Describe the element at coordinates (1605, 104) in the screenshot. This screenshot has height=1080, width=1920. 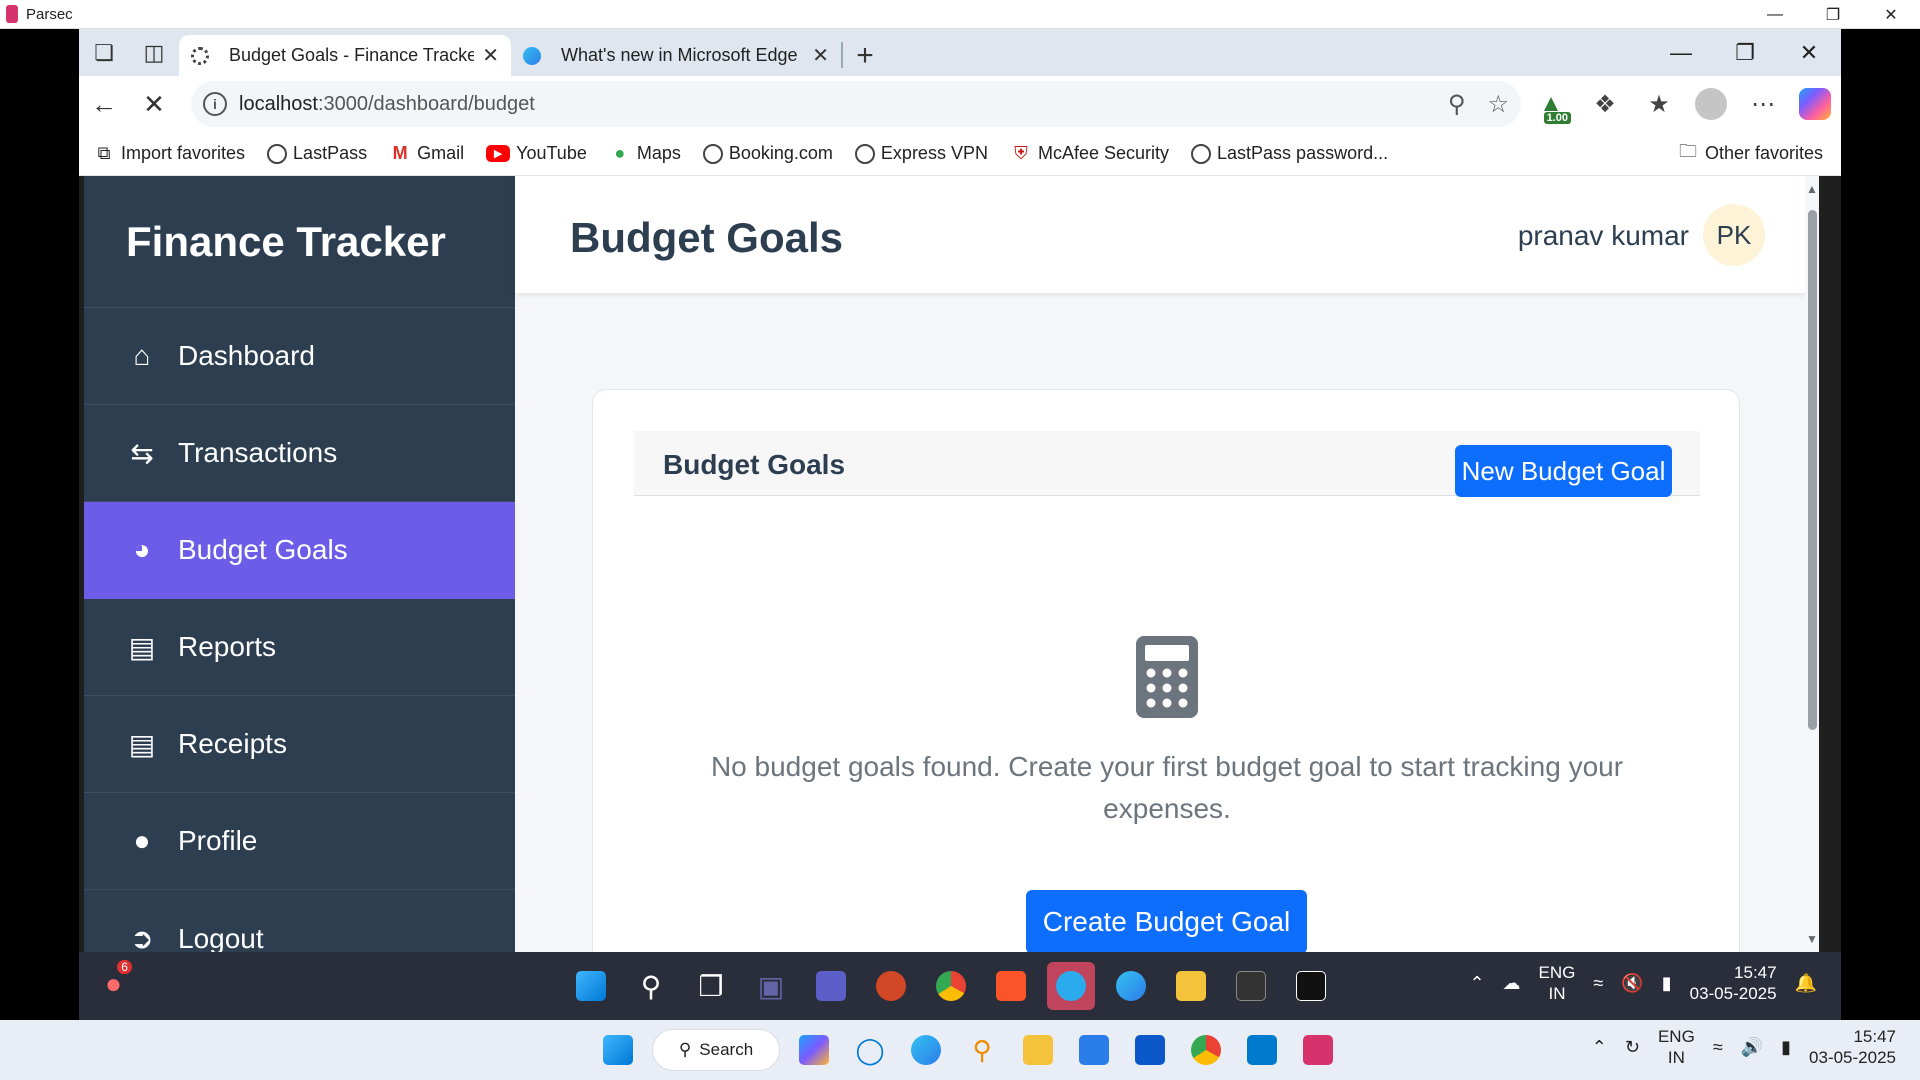
I see `extensions-puzzle-icon: ❖` at that location.